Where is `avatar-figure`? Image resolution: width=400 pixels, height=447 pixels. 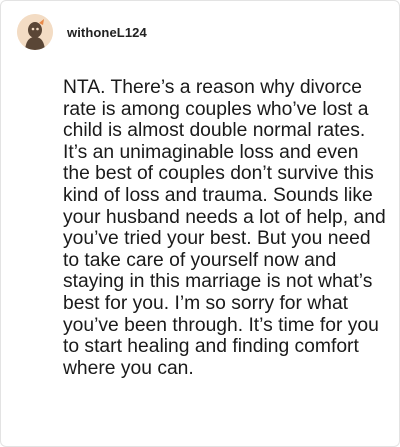 avatar-figure is located at coordinates (35, 32).